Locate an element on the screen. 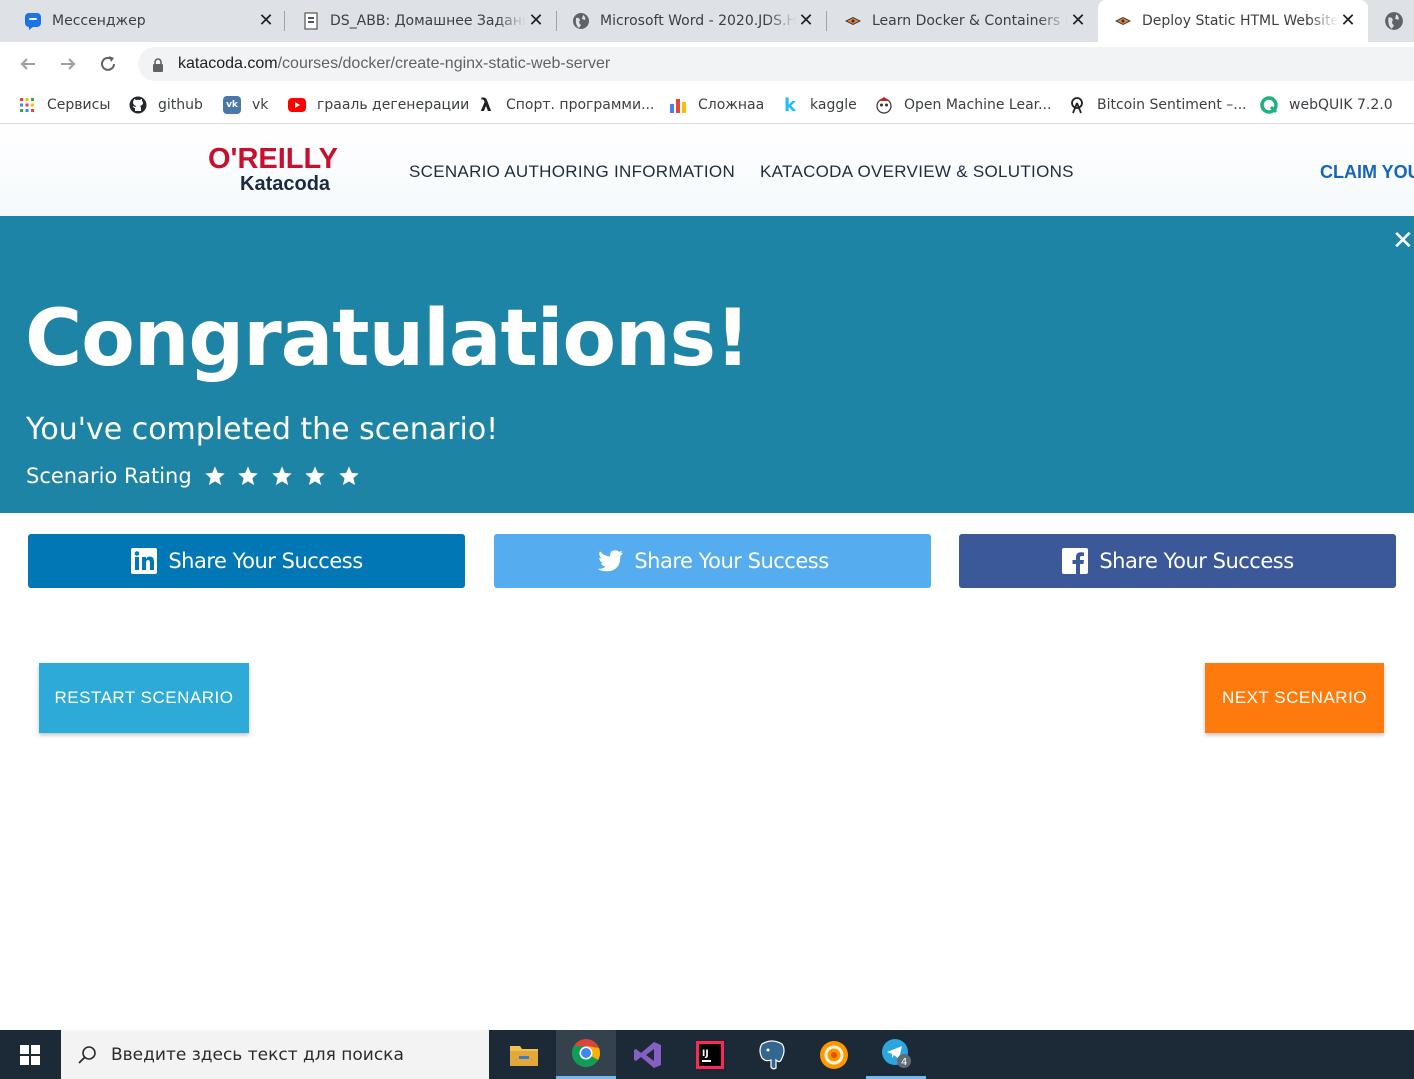 The width and height of the screenshot is (1414, 1079). taskbar-search-input: Введите здесь текст для поиска is located at coordinates (275, 1054).